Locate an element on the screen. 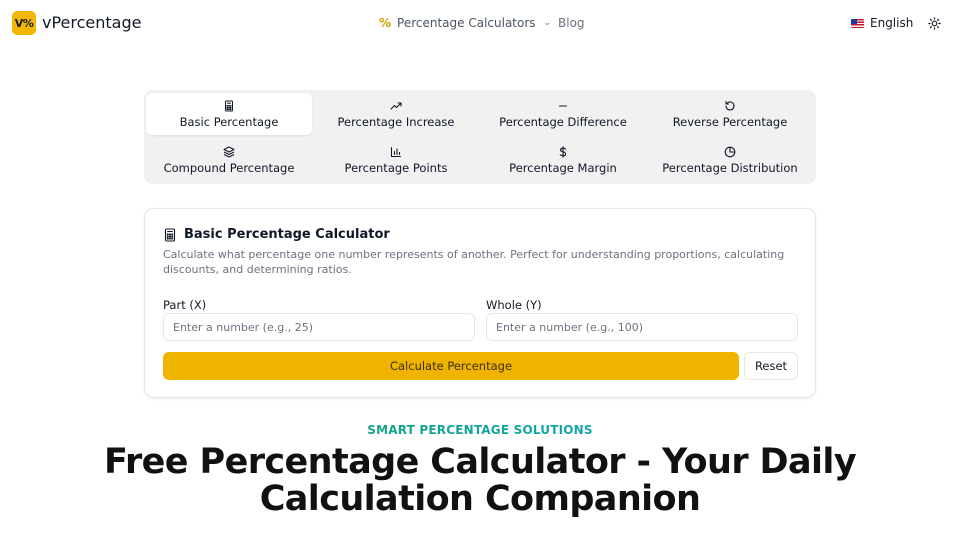 This screenshot has height=540, width=960. card-title-text: Basic Percentage Calculator is located at coordinates (287, 234).